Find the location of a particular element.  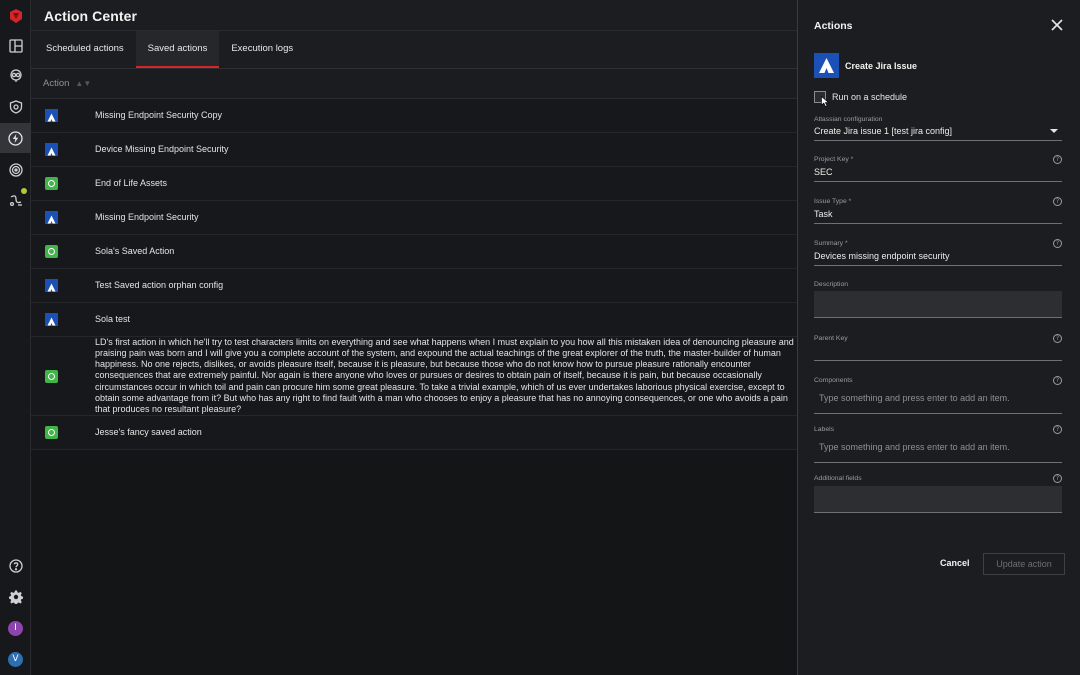

action-name: Missing Endpoint Security is located at coordinates (147, 216).